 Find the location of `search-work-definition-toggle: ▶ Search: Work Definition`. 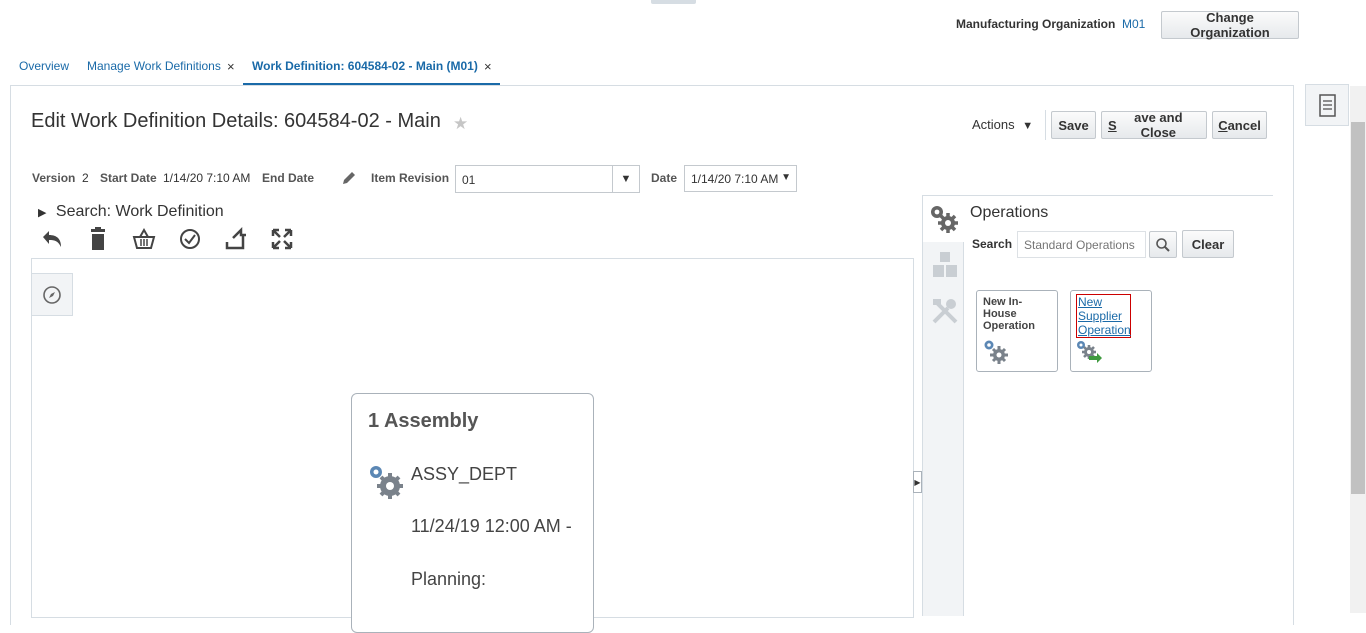

search-work-definition-toggle: ▶ Search: Work Definition is located at coordinates (131, 212).